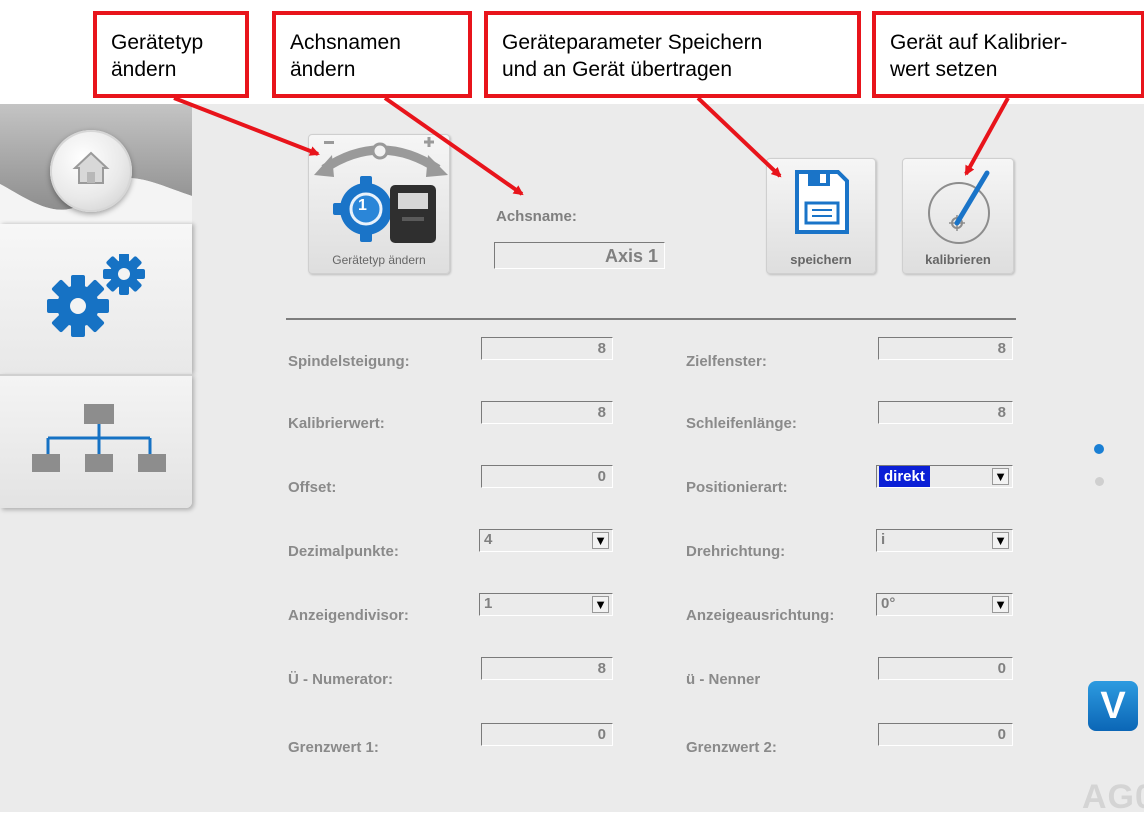 Image resolution: width=1144 pixels, height=817 pixels. I want to click on offset-field: 0, so click(547, 476).